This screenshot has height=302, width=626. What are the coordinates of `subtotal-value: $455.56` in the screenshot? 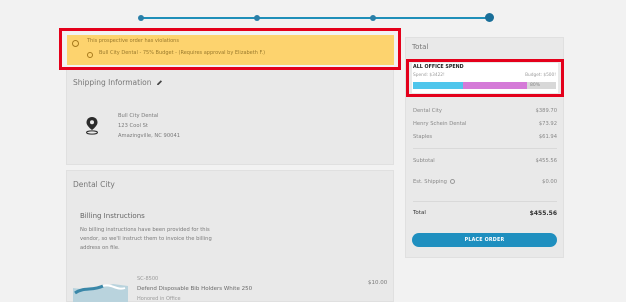 It's located at (546, 161).